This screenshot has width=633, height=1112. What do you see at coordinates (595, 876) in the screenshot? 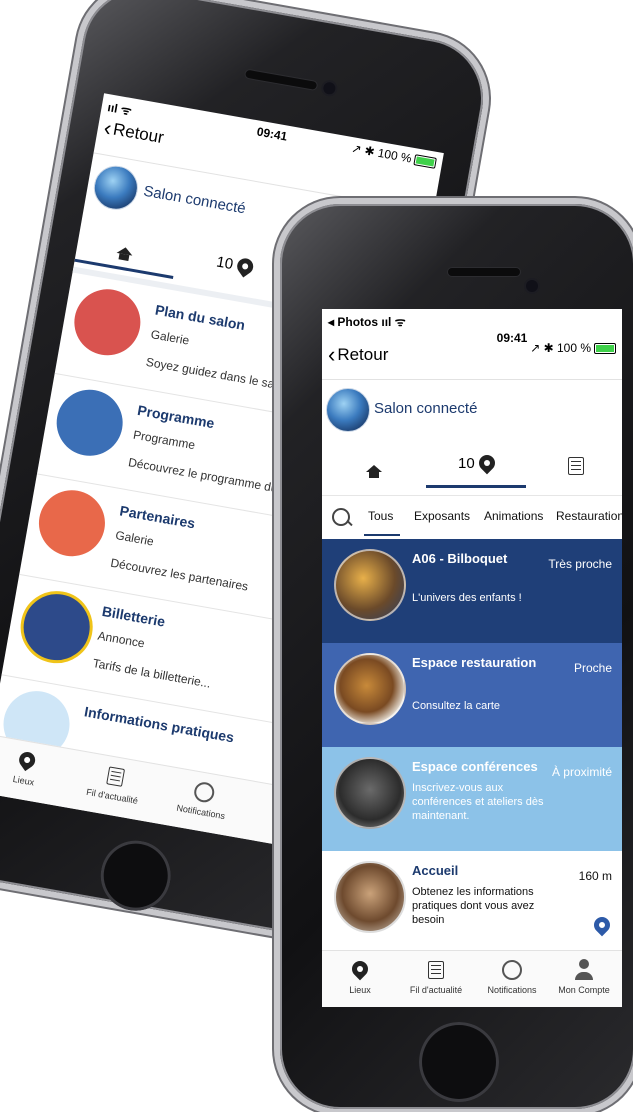
I see `card-distance: 160 m` at bounding box center [595, 876].